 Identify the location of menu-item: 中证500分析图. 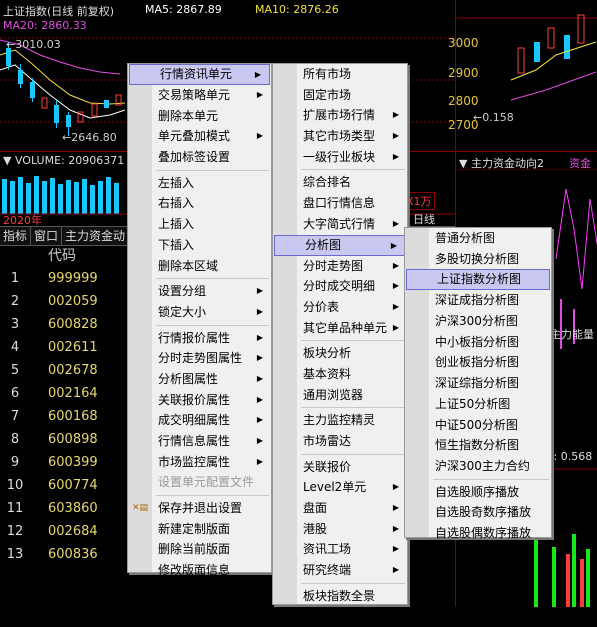
(478, 425).